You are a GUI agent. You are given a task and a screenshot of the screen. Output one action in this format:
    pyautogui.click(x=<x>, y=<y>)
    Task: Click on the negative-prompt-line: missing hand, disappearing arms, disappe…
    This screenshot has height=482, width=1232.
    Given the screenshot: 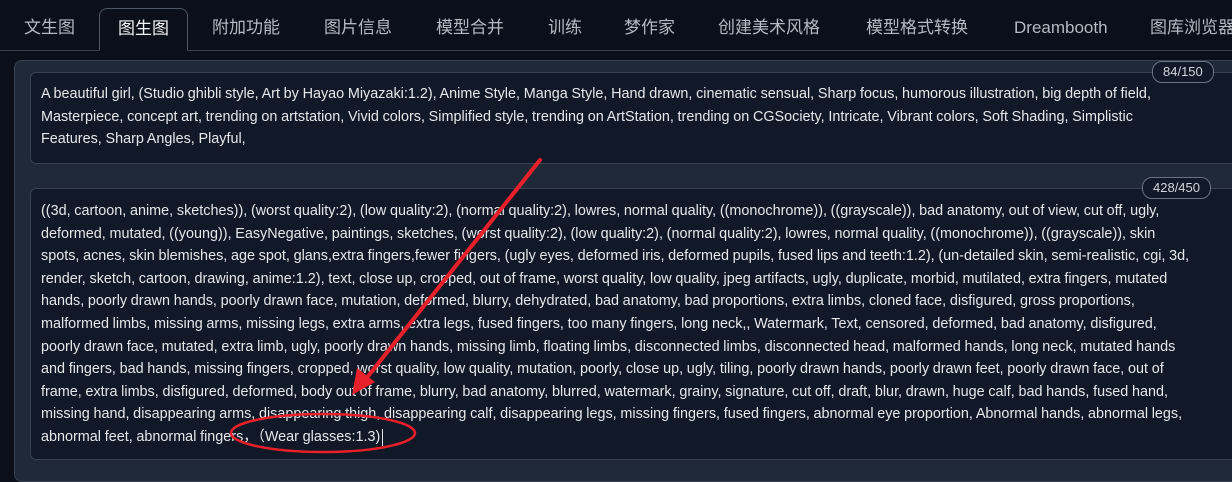 What is the action you would take?
    pyautogui.click(x=612, y=414)
    